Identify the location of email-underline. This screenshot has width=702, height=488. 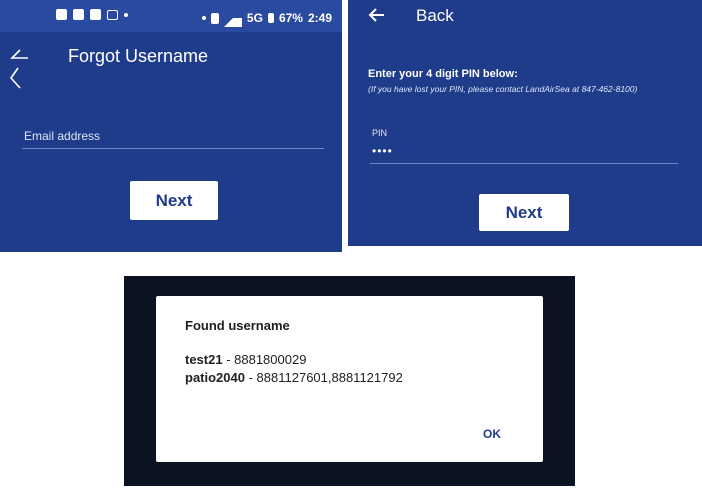
(173, 148).